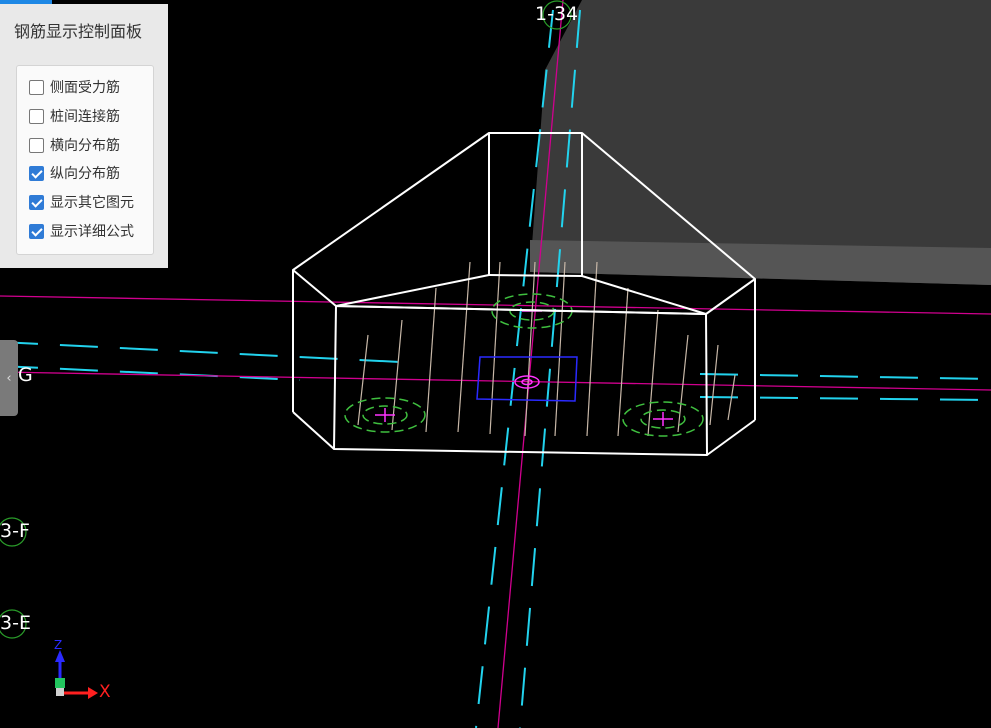 This screenshot has width=991, height=728. I want to click on option-label: 显示详细公式, so click(92, 232).